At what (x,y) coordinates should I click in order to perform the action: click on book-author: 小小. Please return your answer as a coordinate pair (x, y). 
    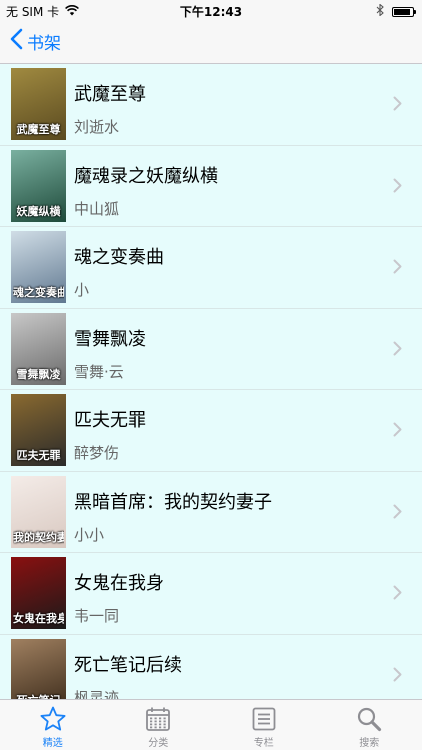
    Looking at the image, I should click on (89, 534).